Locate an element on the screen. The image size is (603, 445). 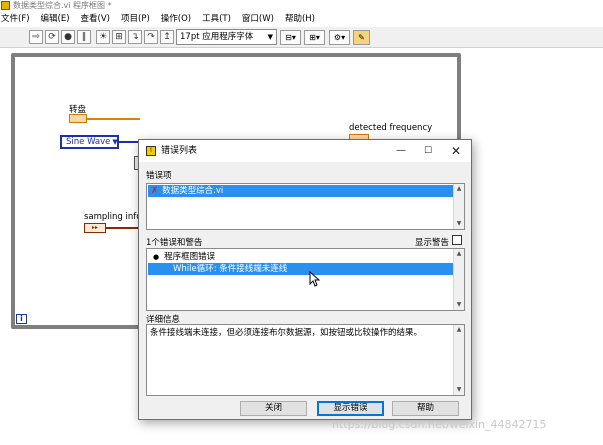
help-button: 帮助 is located at coordinates (425, 408).